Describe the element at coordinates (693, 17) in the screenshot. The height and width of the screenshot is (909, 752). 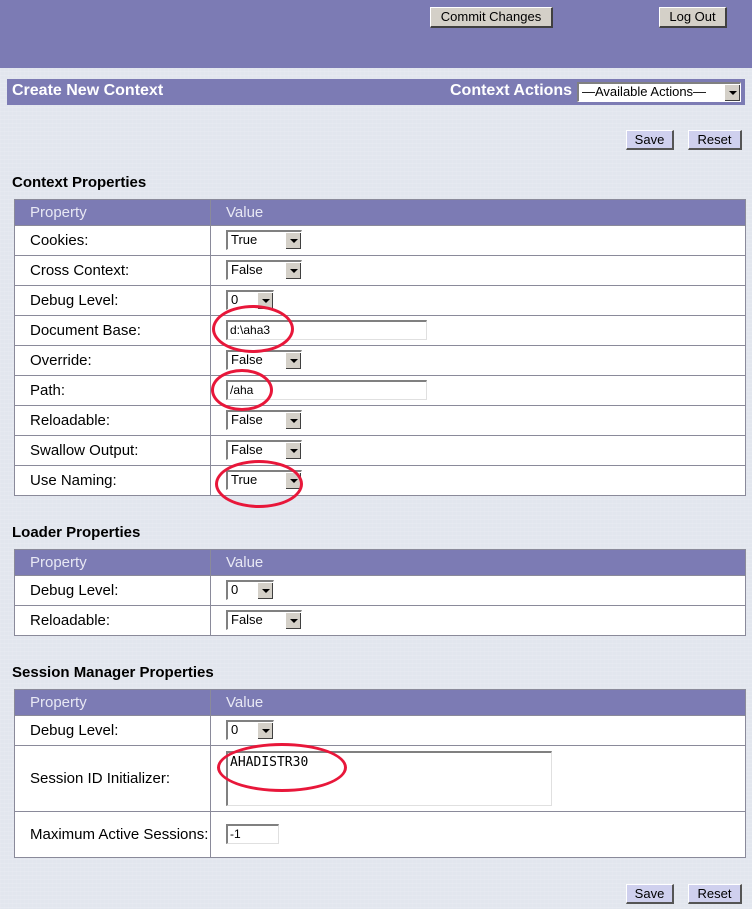
I see `log-out-button: Log Out` at that location.